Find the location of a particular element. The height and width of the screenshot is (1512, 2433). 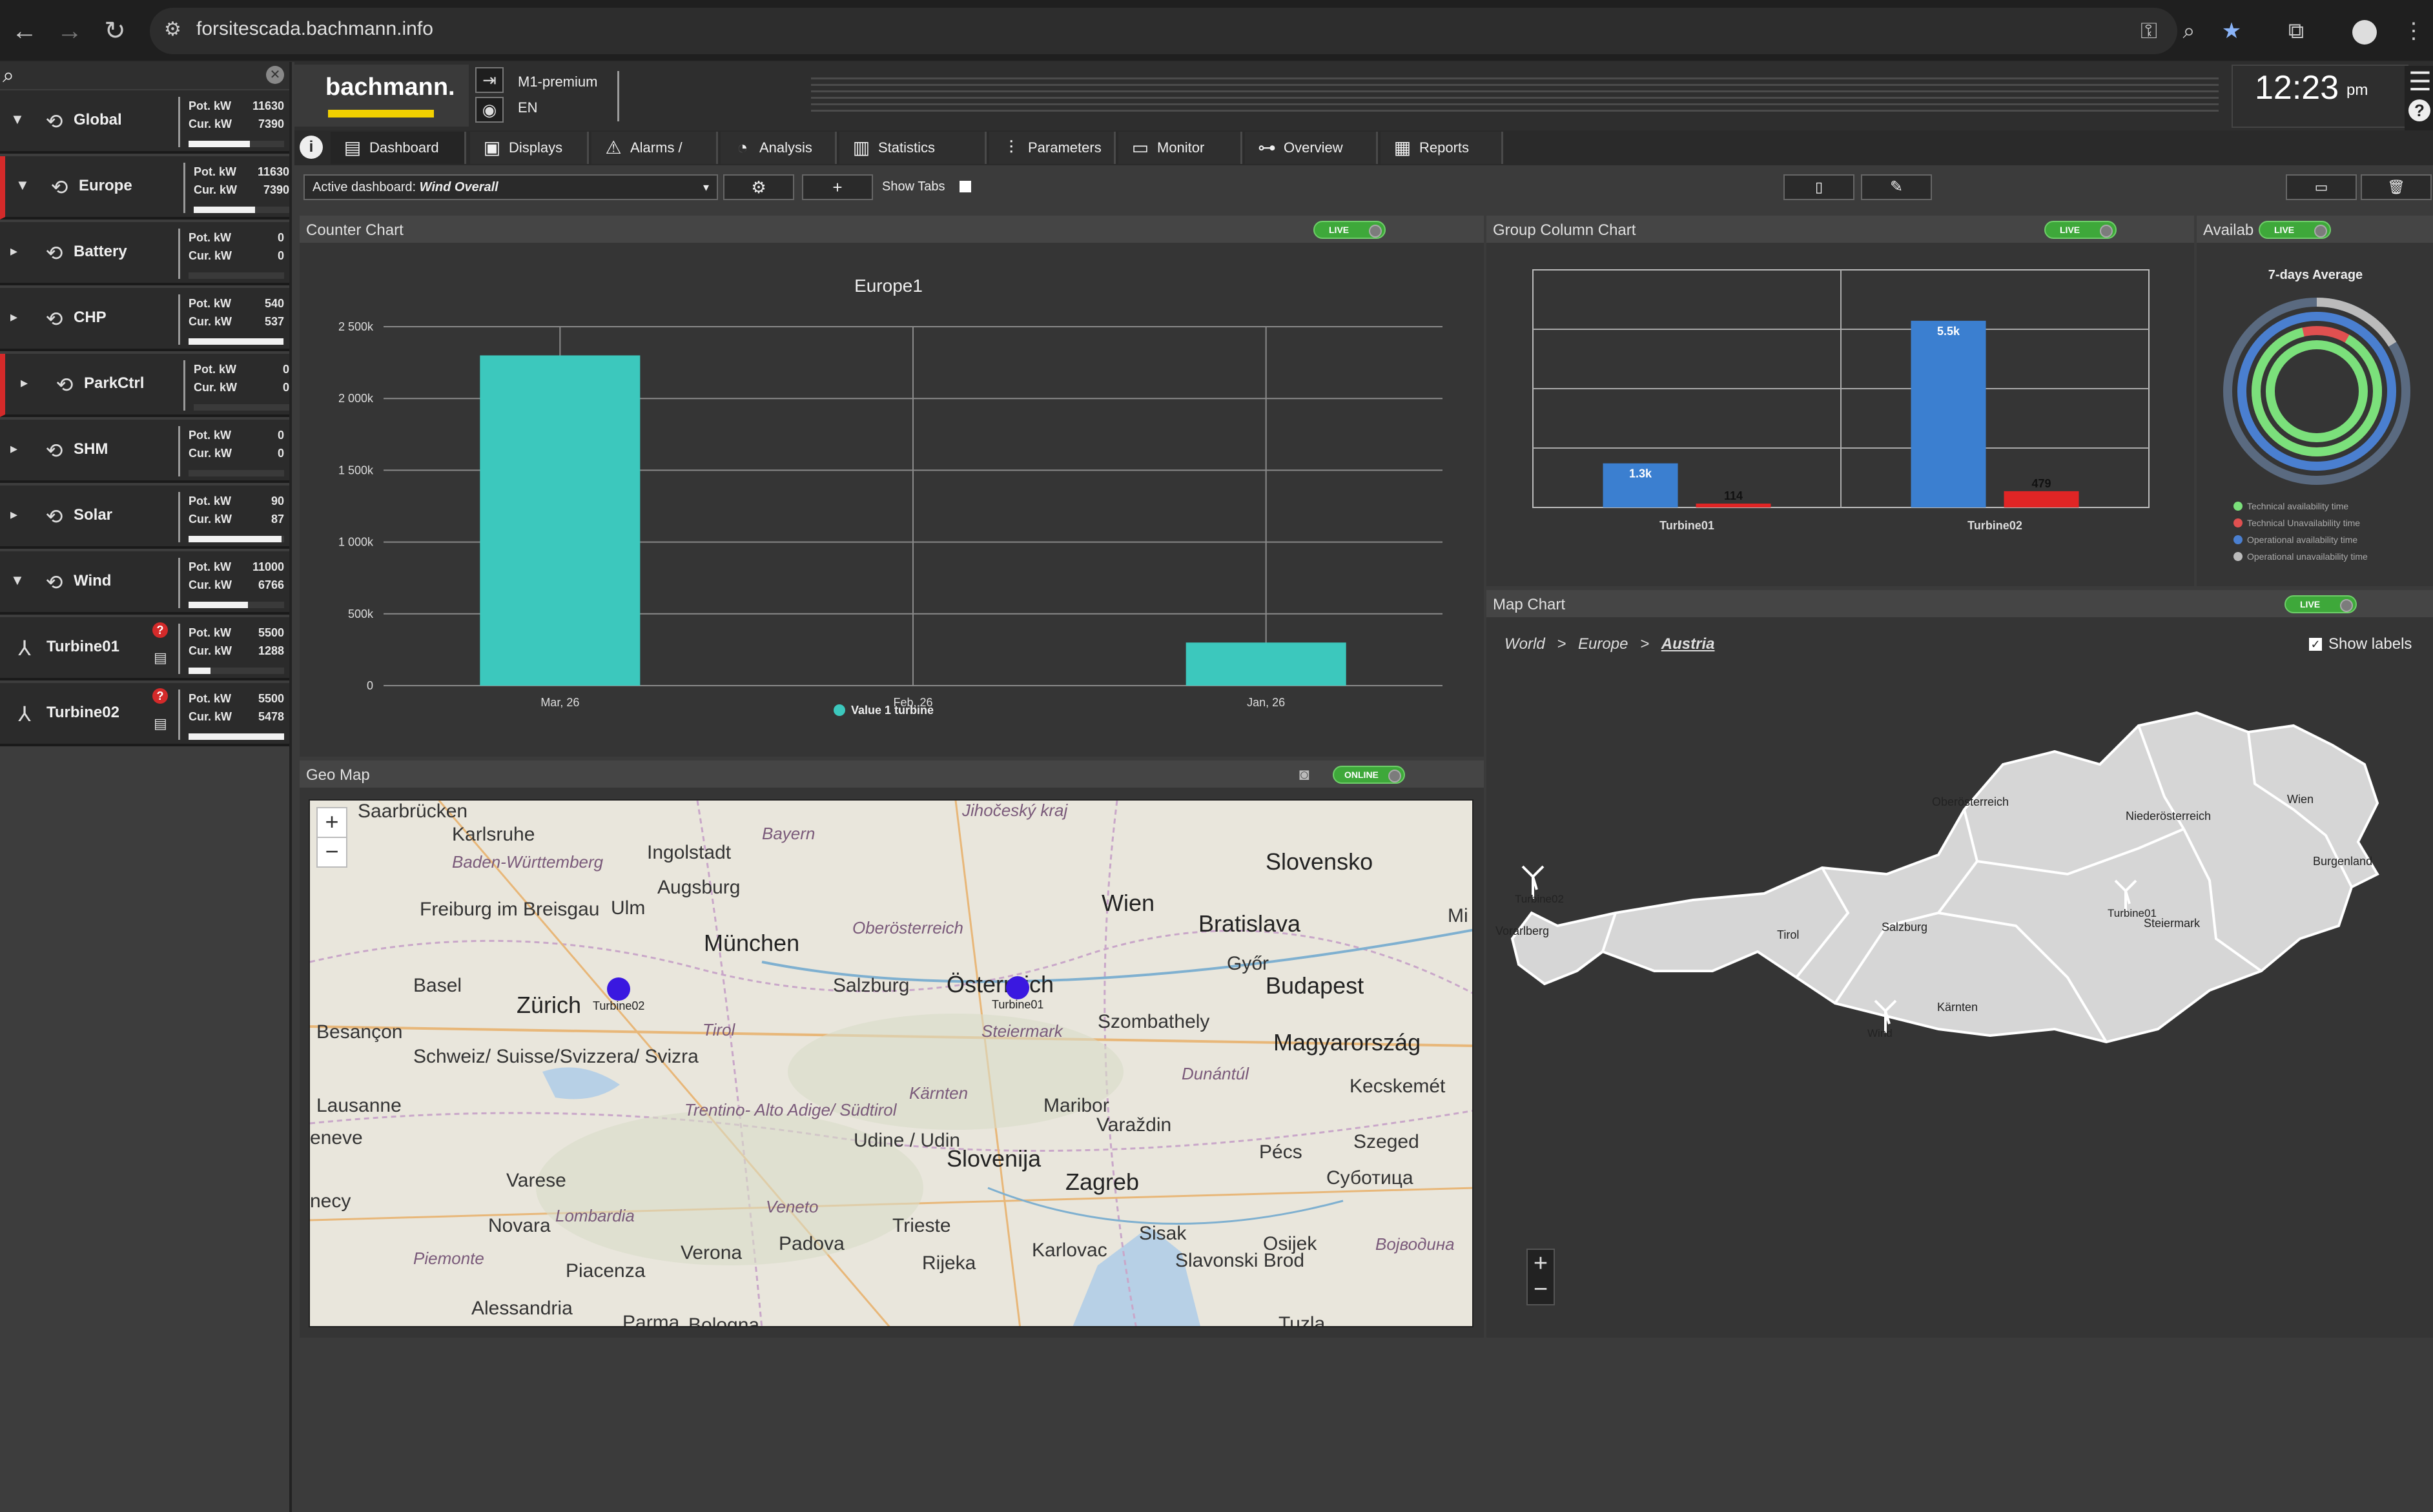

language-button: ◉ is located at coordinates (490, 110).